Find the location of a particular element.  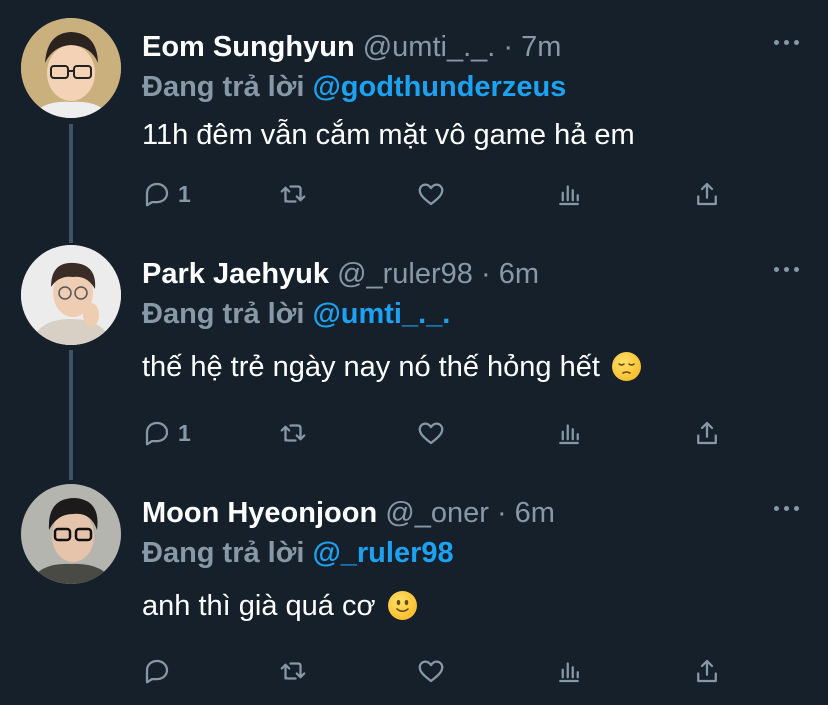

tweet-text: thế hệ trẻ ngày nay nó thế hỏng hết is located at coordinates (391, 367).